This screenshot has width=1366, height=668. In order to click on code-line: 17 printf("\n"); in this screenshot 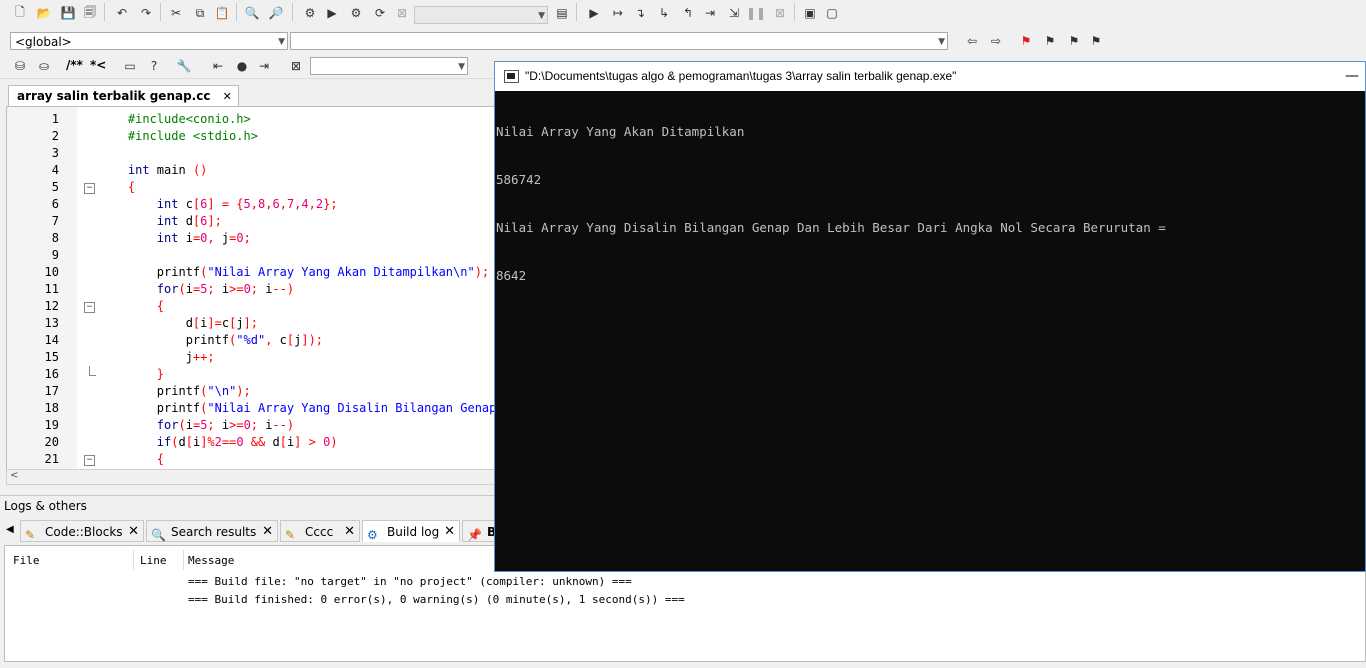, I will do `click(252, 391)`.